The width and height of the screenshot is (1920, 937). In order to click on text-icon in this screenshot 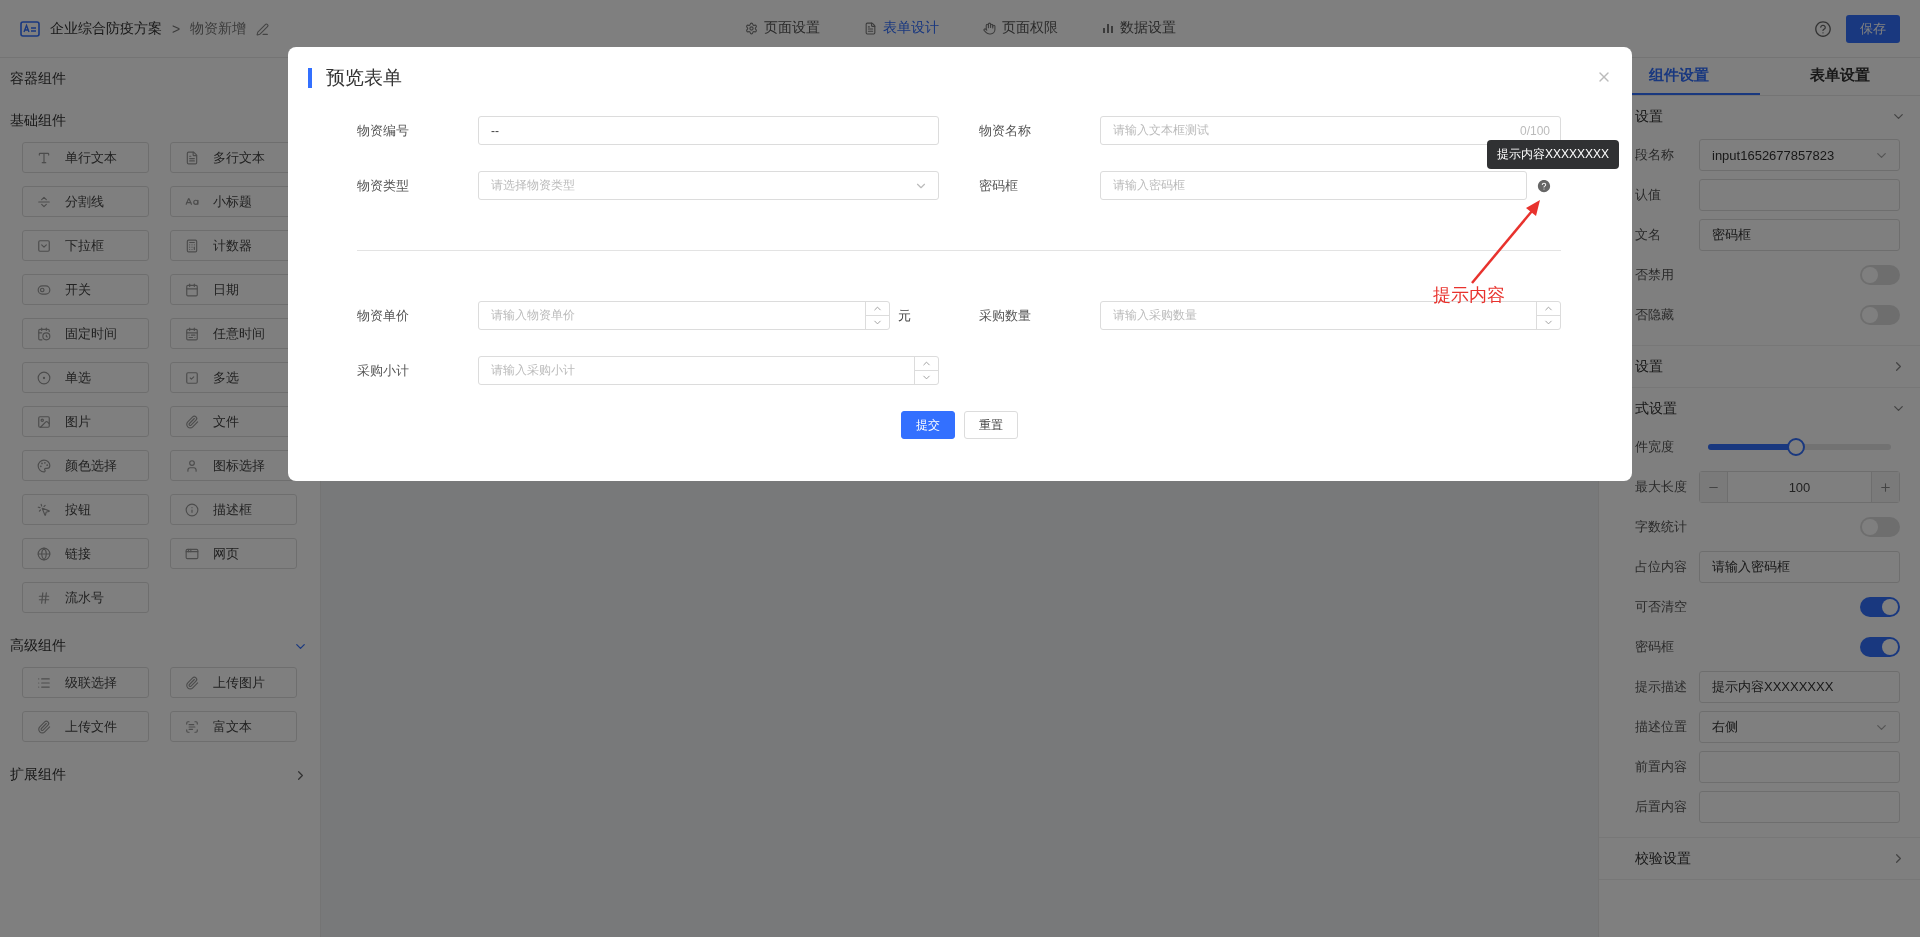, I will do `click(44, 157)`.